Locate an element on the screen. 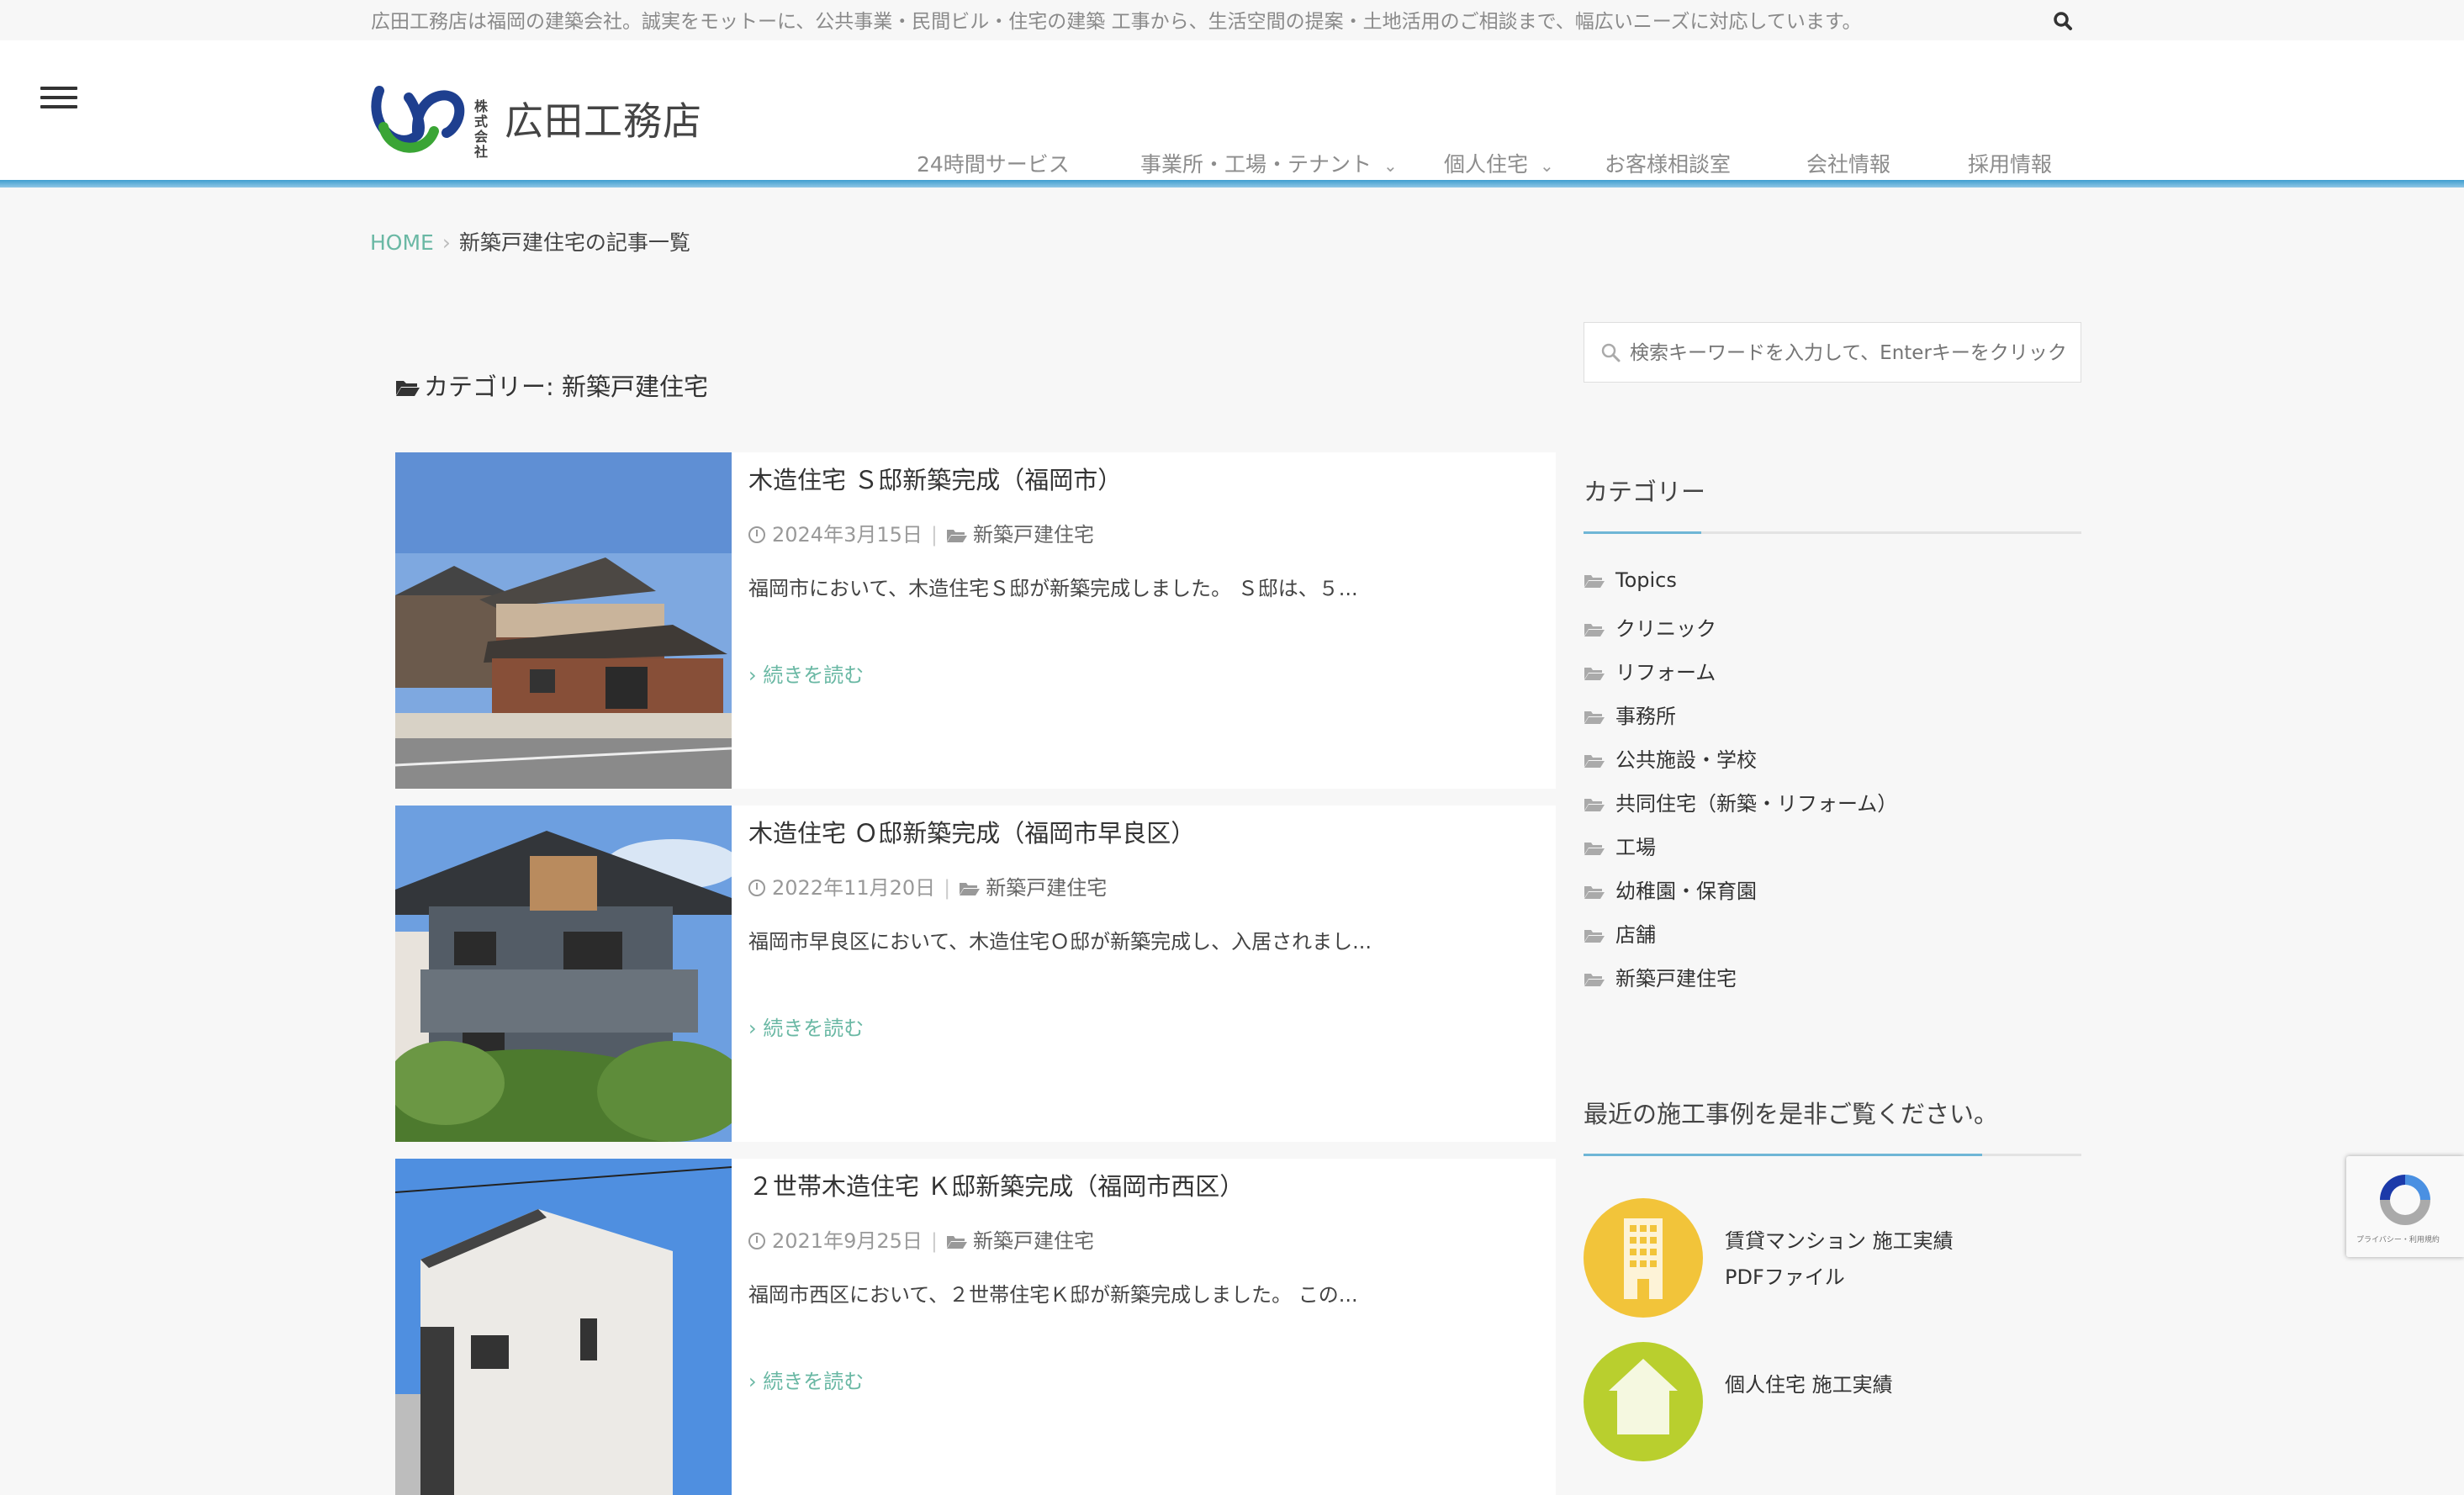 The width and height of the screenshot is (2464, 1495). nav-item-label: 事業所・工場・テナント is located at coordinates (1256, 164).